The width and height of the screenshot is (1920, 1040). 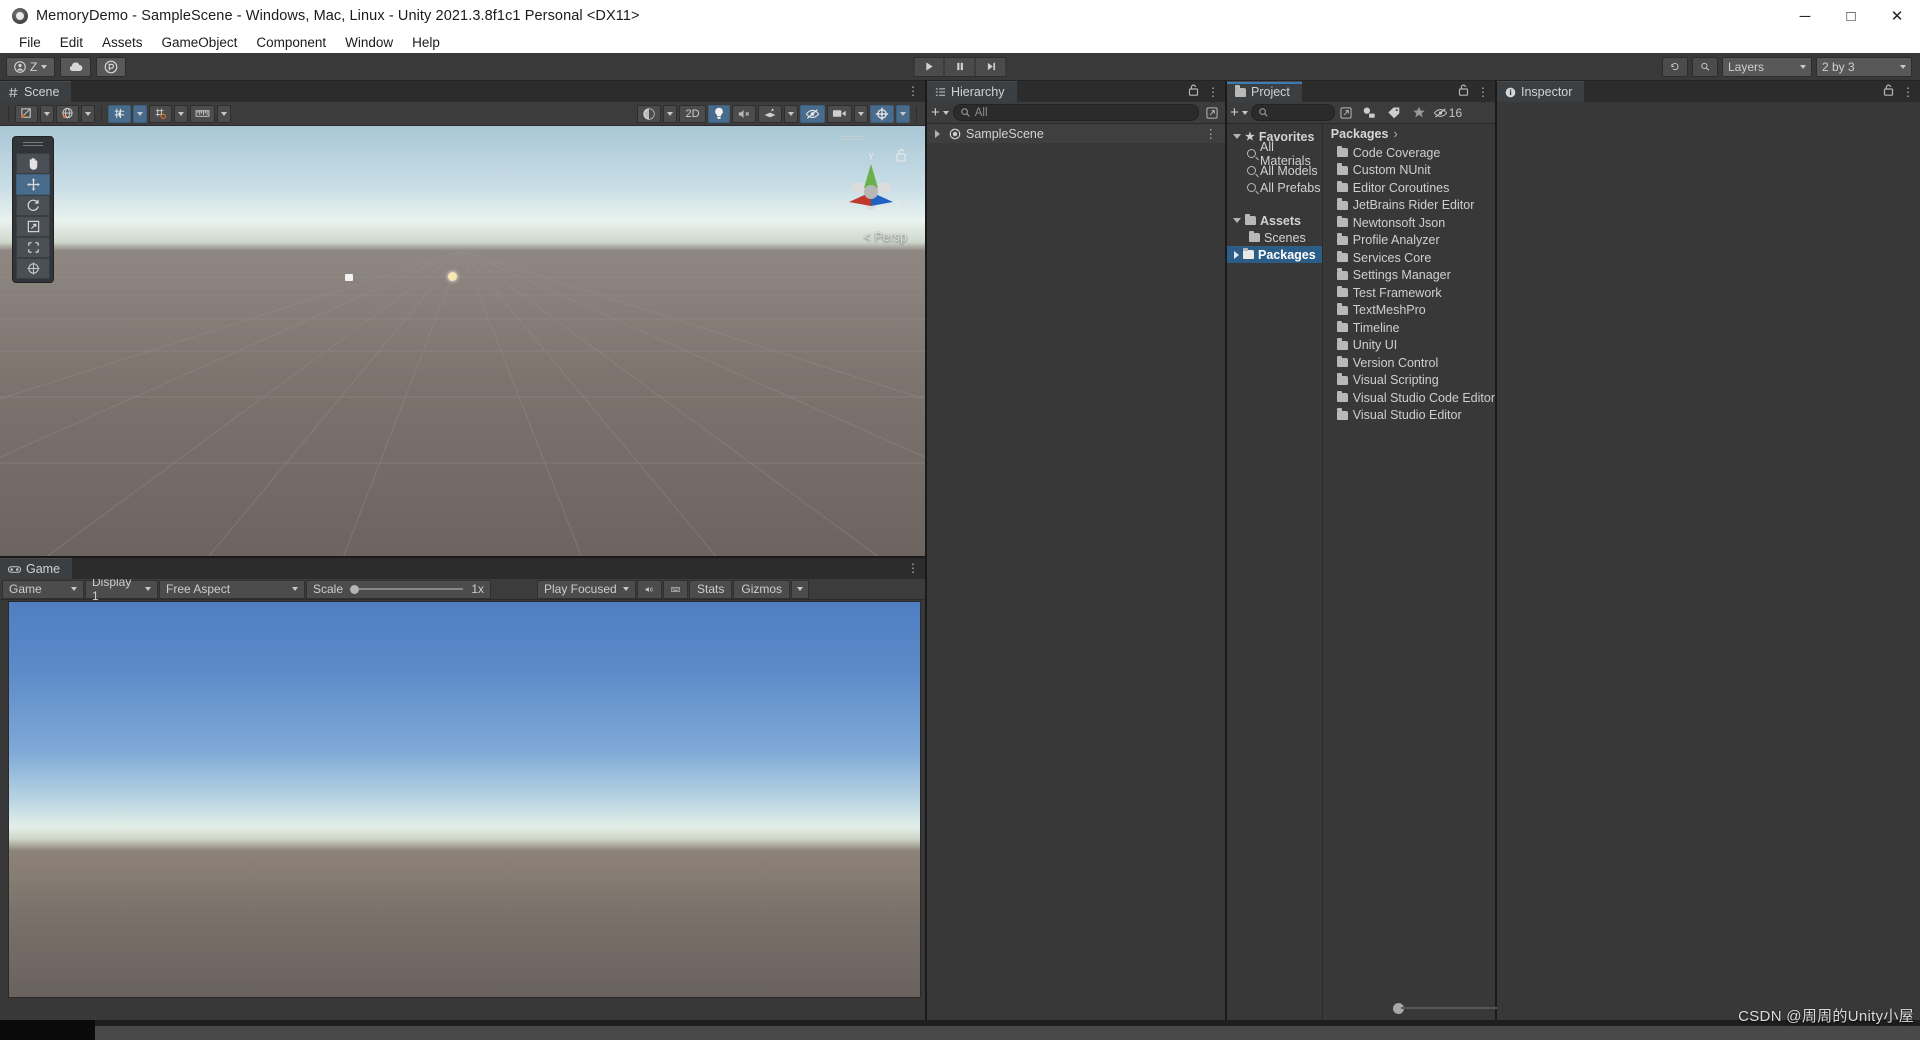 I want to click on perspective-label: < Persp, so click(x=885, y=237).